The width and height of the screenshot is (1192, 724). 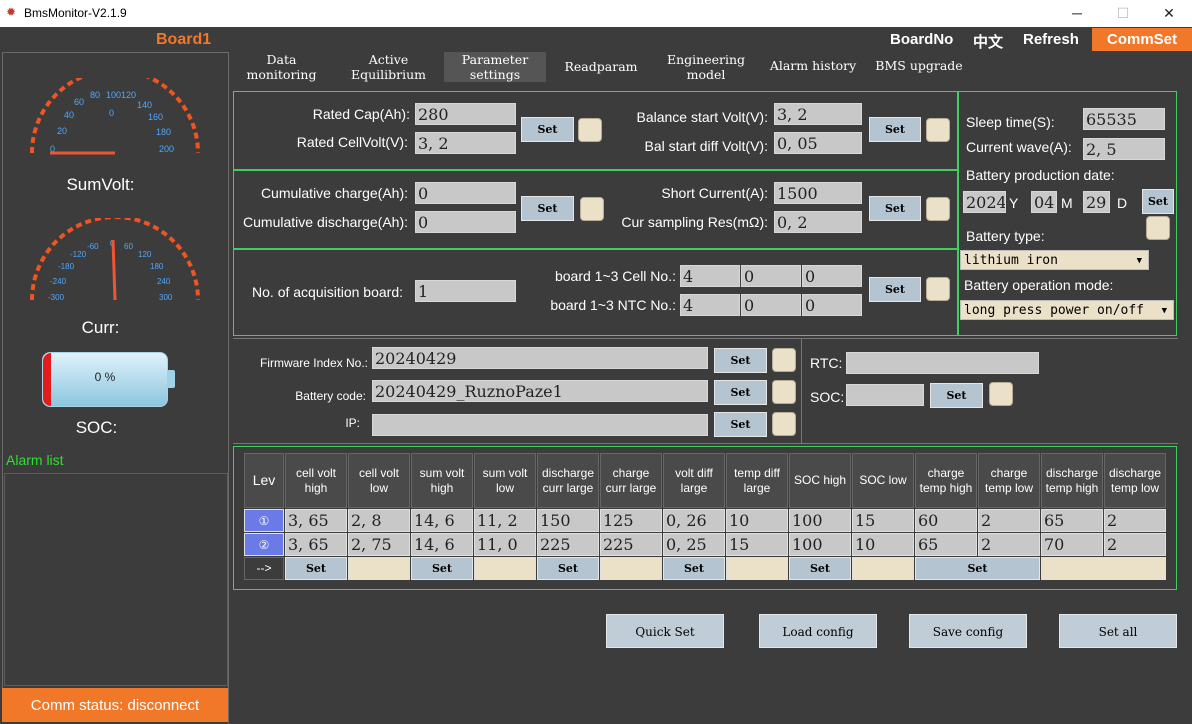 I want to click on tab-active-equilibrium: Active Equilibrium, so click(x=388, y=67).